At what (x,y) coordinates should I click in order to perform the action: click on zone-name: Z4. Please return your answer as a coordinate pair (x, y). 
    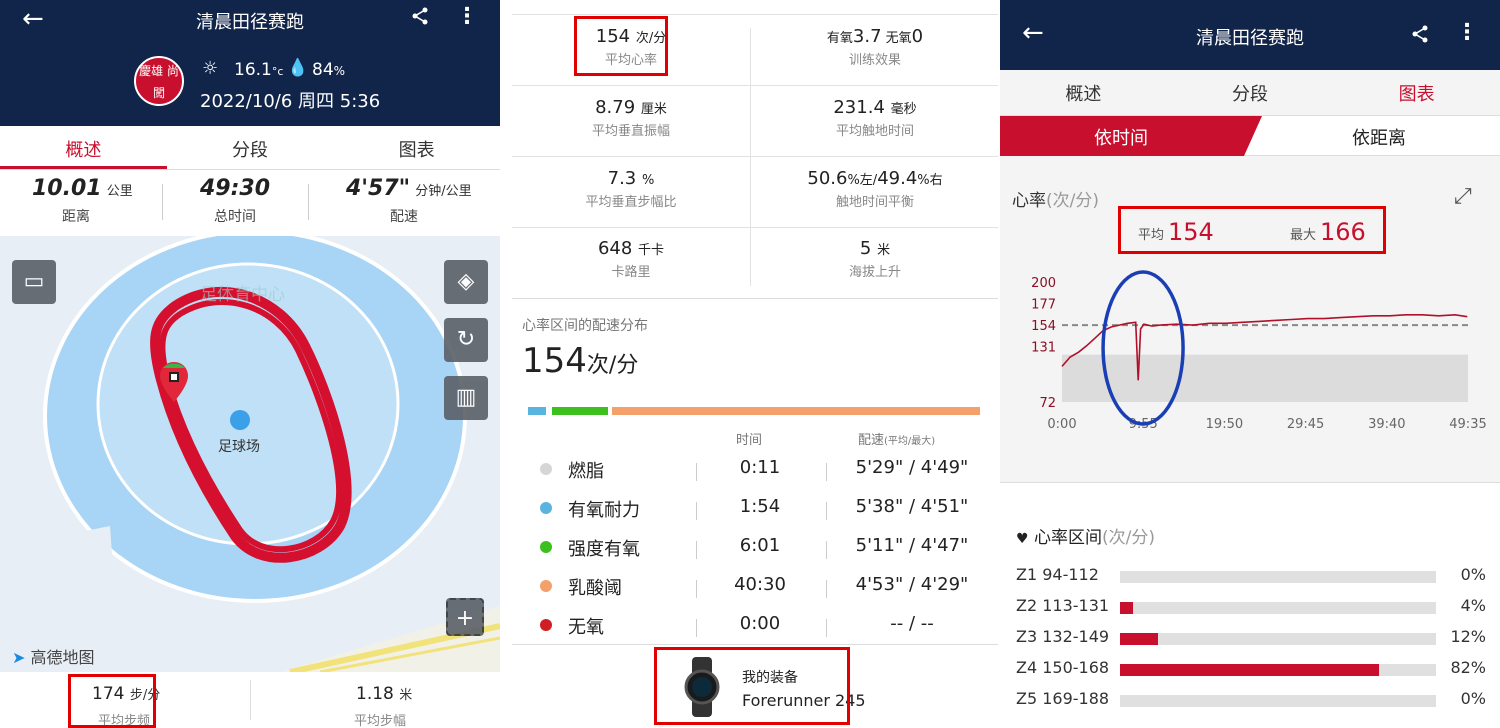
    Looking at the image, I should click on (1027, 667).